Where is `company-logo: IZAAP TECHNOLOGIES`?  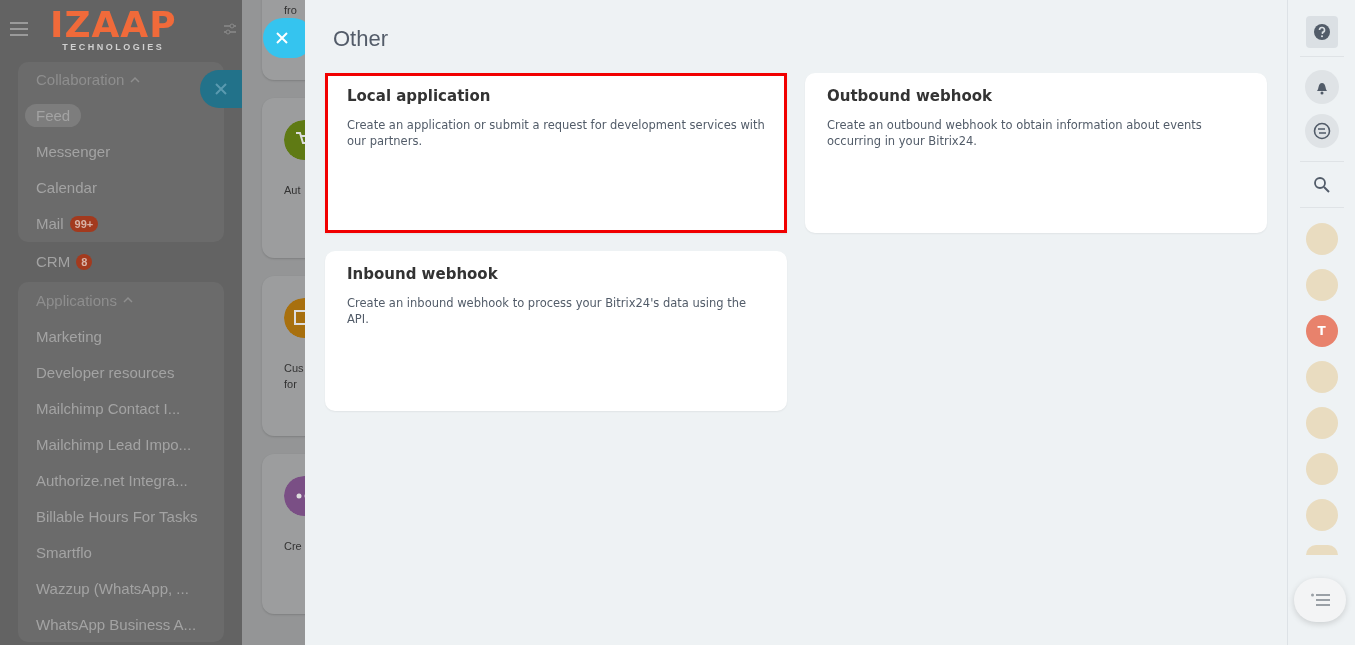
company-logo: IZAAP TECHNOLOGIES is located at coordinates (113, 29).